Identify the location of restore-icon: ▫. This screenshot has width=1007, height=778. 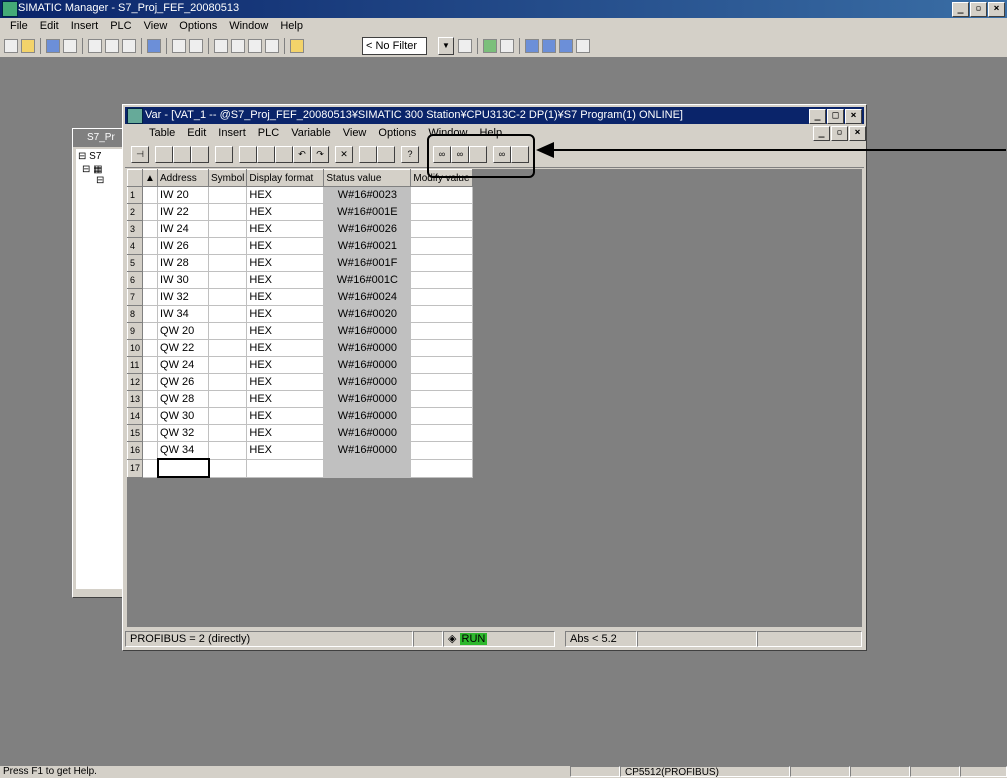
(978, 9).